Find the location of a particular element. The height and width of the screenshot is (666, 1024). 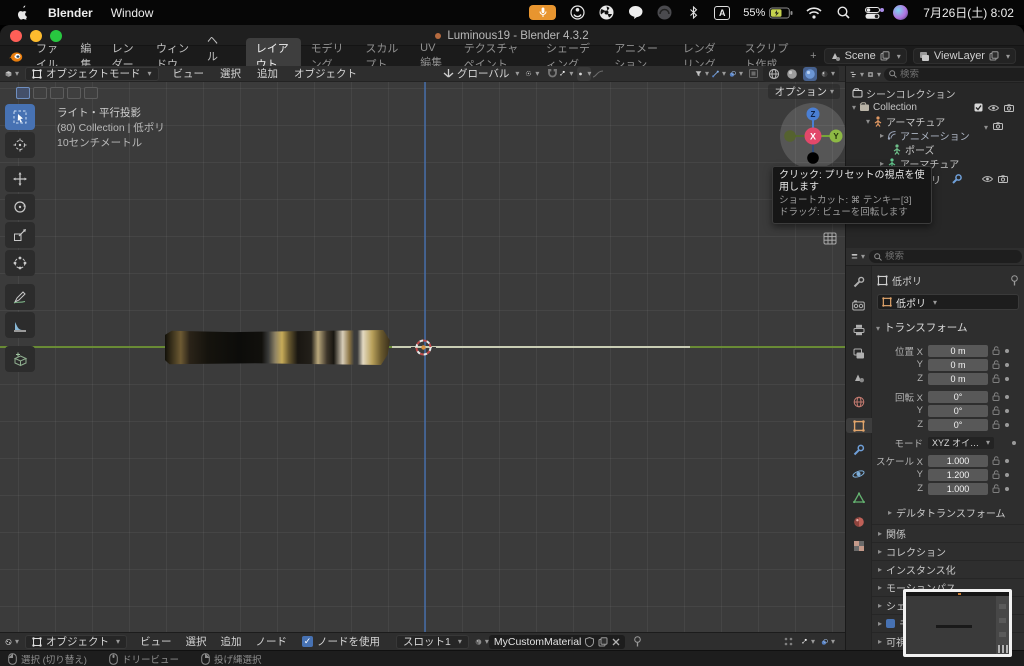

copy-icon is located at coordinates (603, 641).